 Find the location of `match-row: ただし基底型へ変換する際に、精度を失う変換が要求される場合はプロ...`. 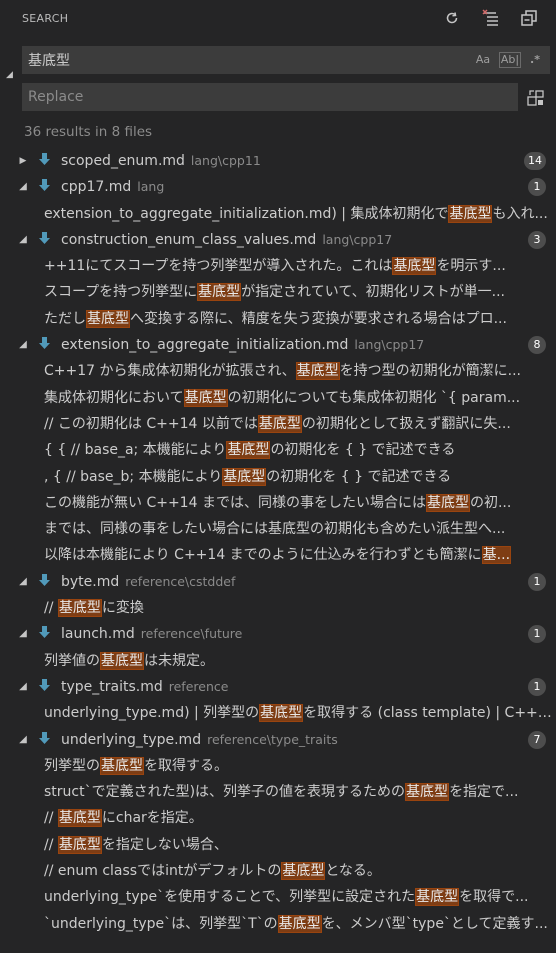

match-row: ただし基底型へ変換する際に、精度を失う変換が要求される場合はプロ... is located at coordinates (278, 319).